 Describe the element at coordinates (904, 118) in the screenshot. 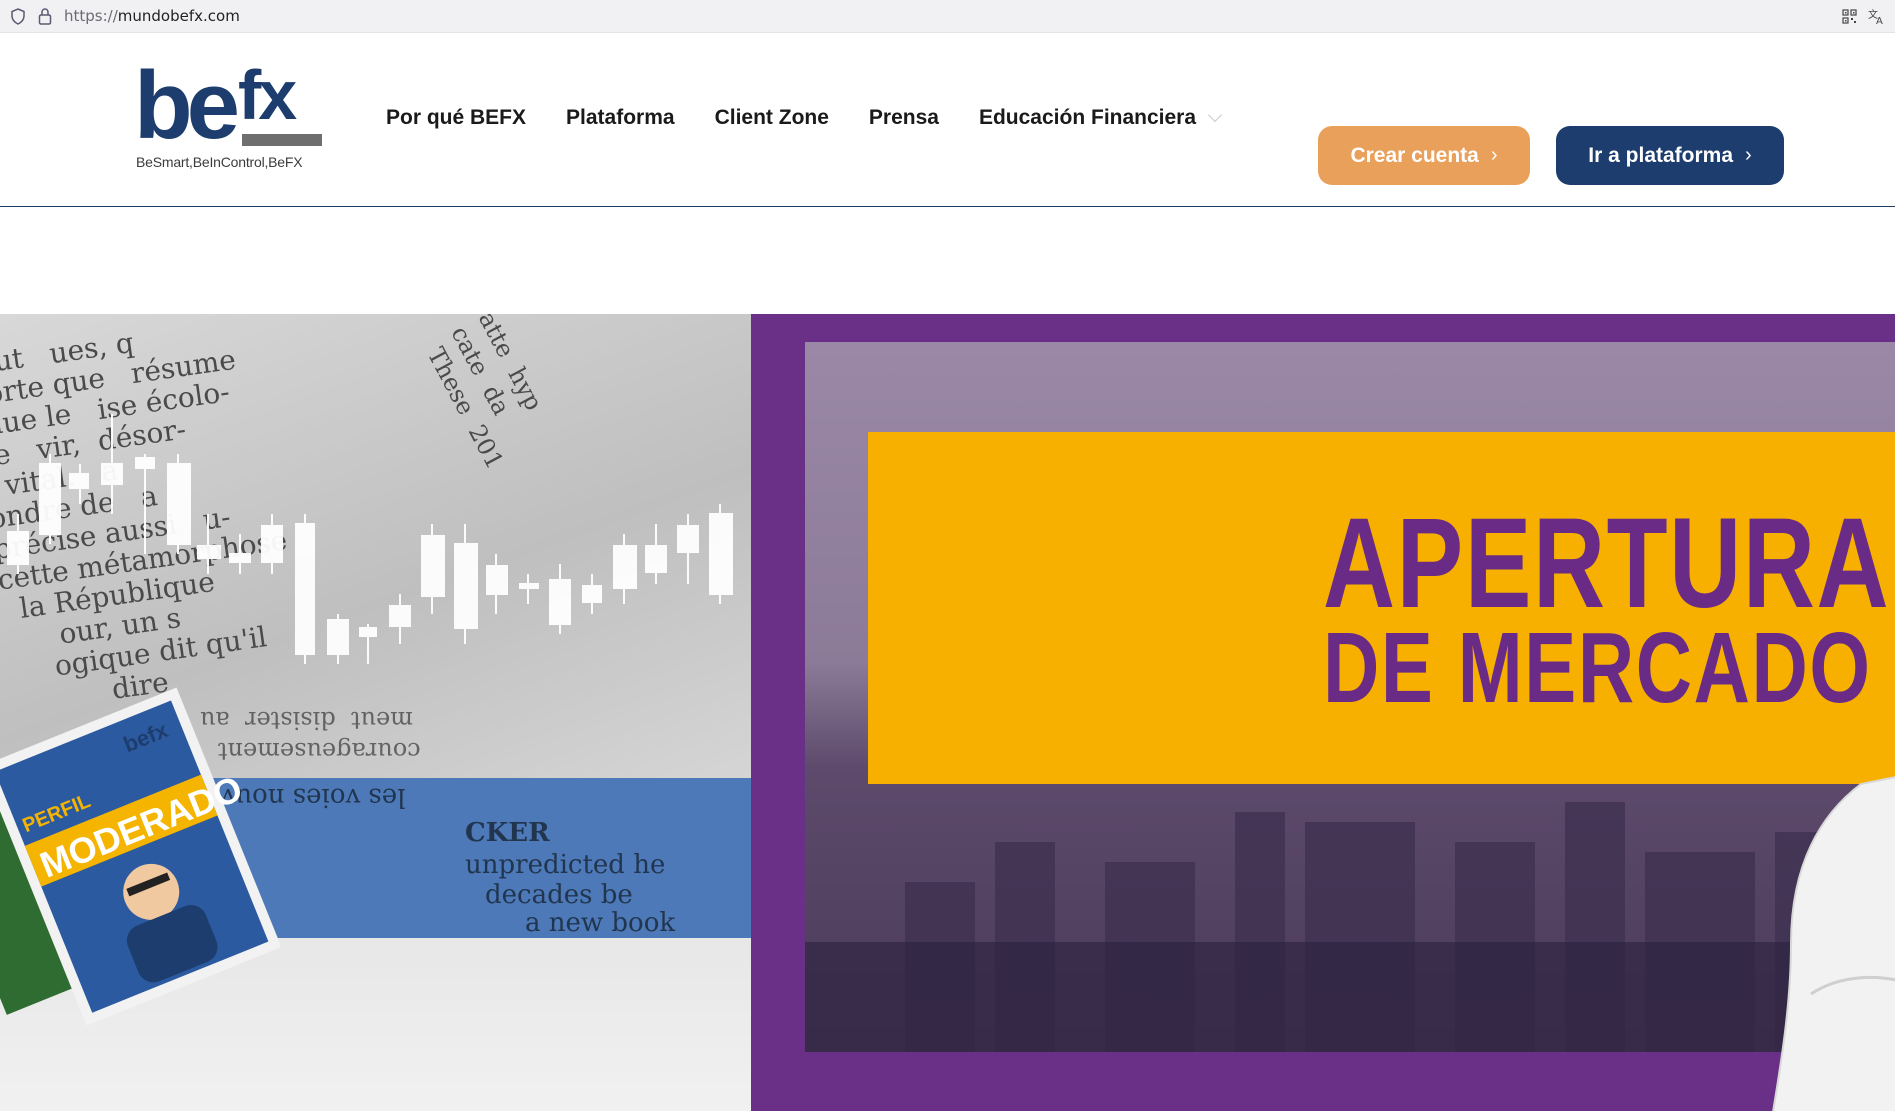

I see `nav-prensa: Prensa` at that location.